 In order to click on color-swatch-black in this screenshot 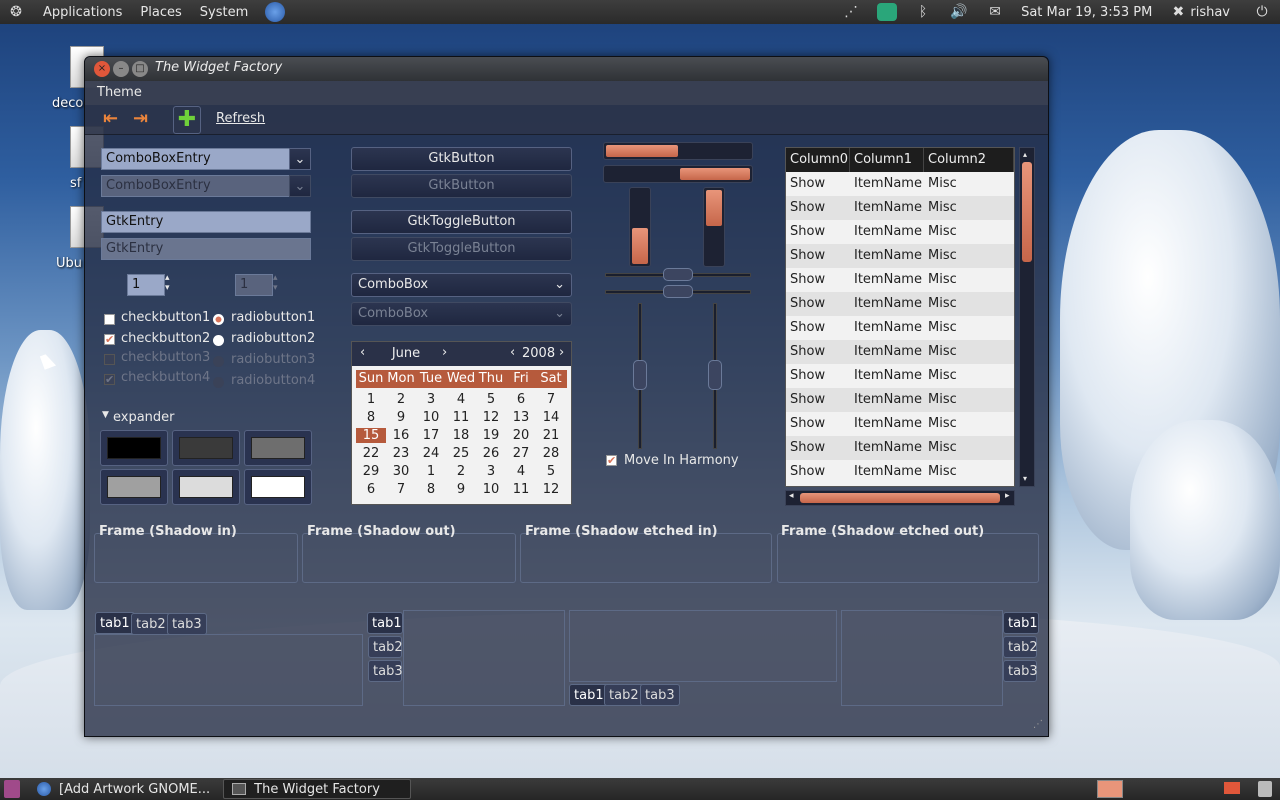, I will do `click(134, 448)`.